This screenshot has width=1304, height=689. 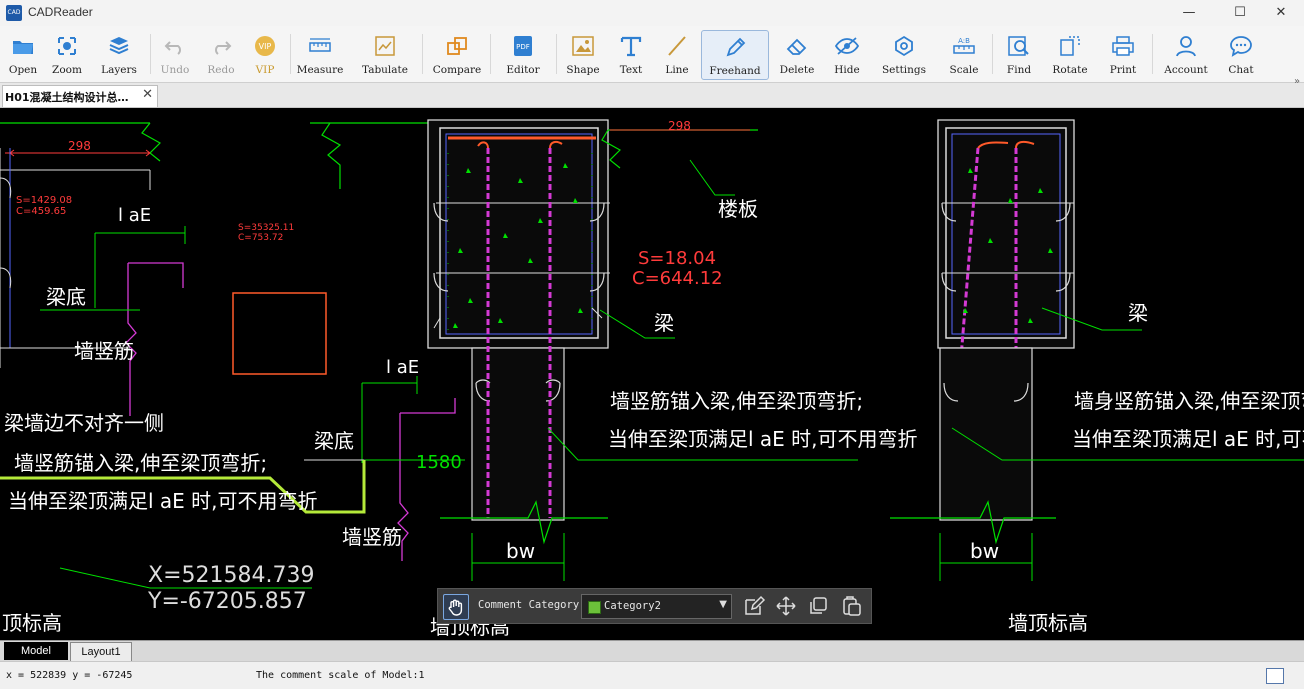 I want to click on dim-1580: 1580, so click(x=439, y=462).